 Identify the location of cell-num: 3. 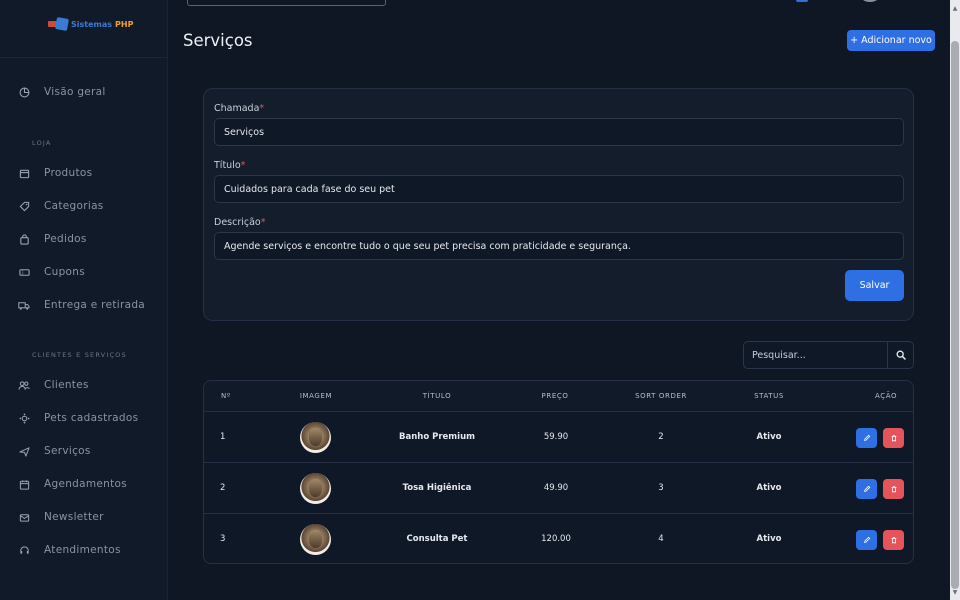
(223, 539).